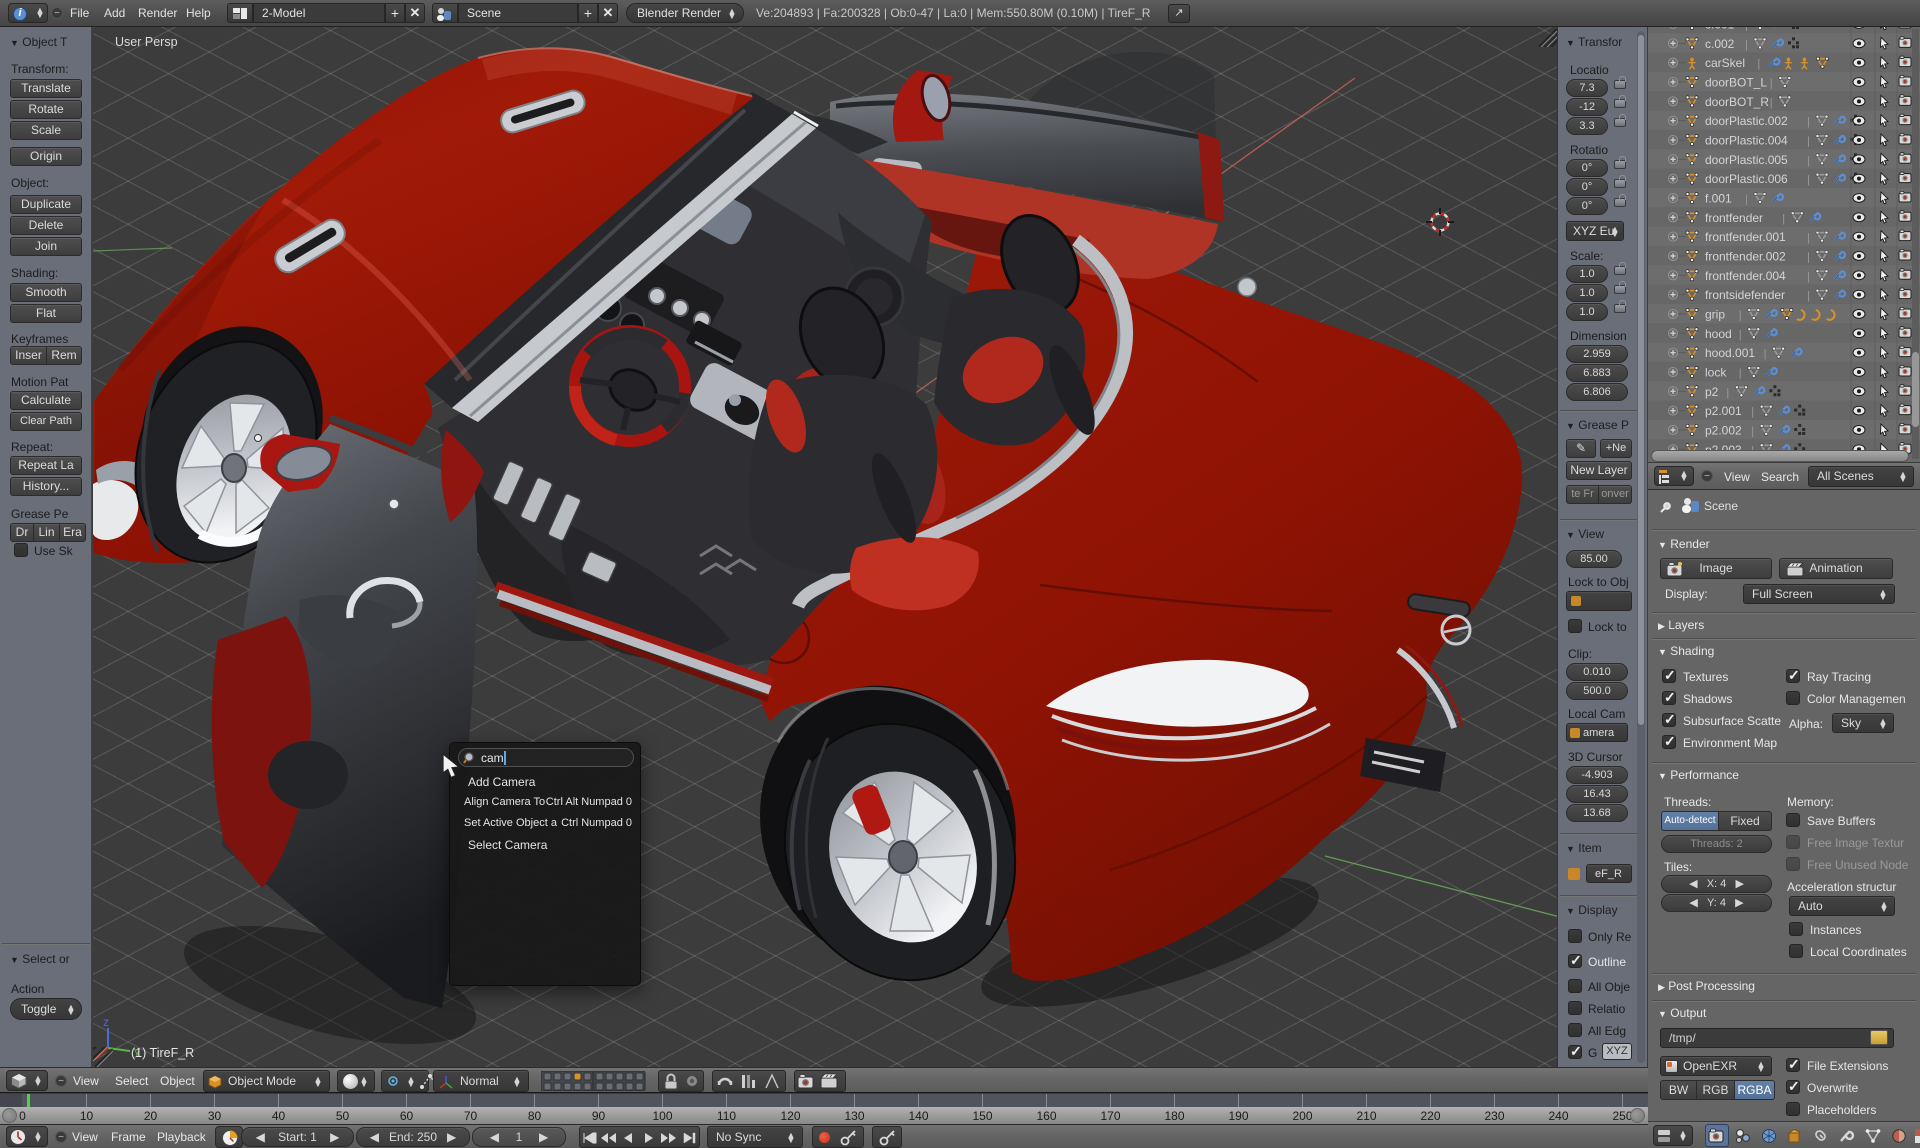  Describe the element at coordinates (343, 1116) in the screenshot. I see `svg-text: 50` at that location.